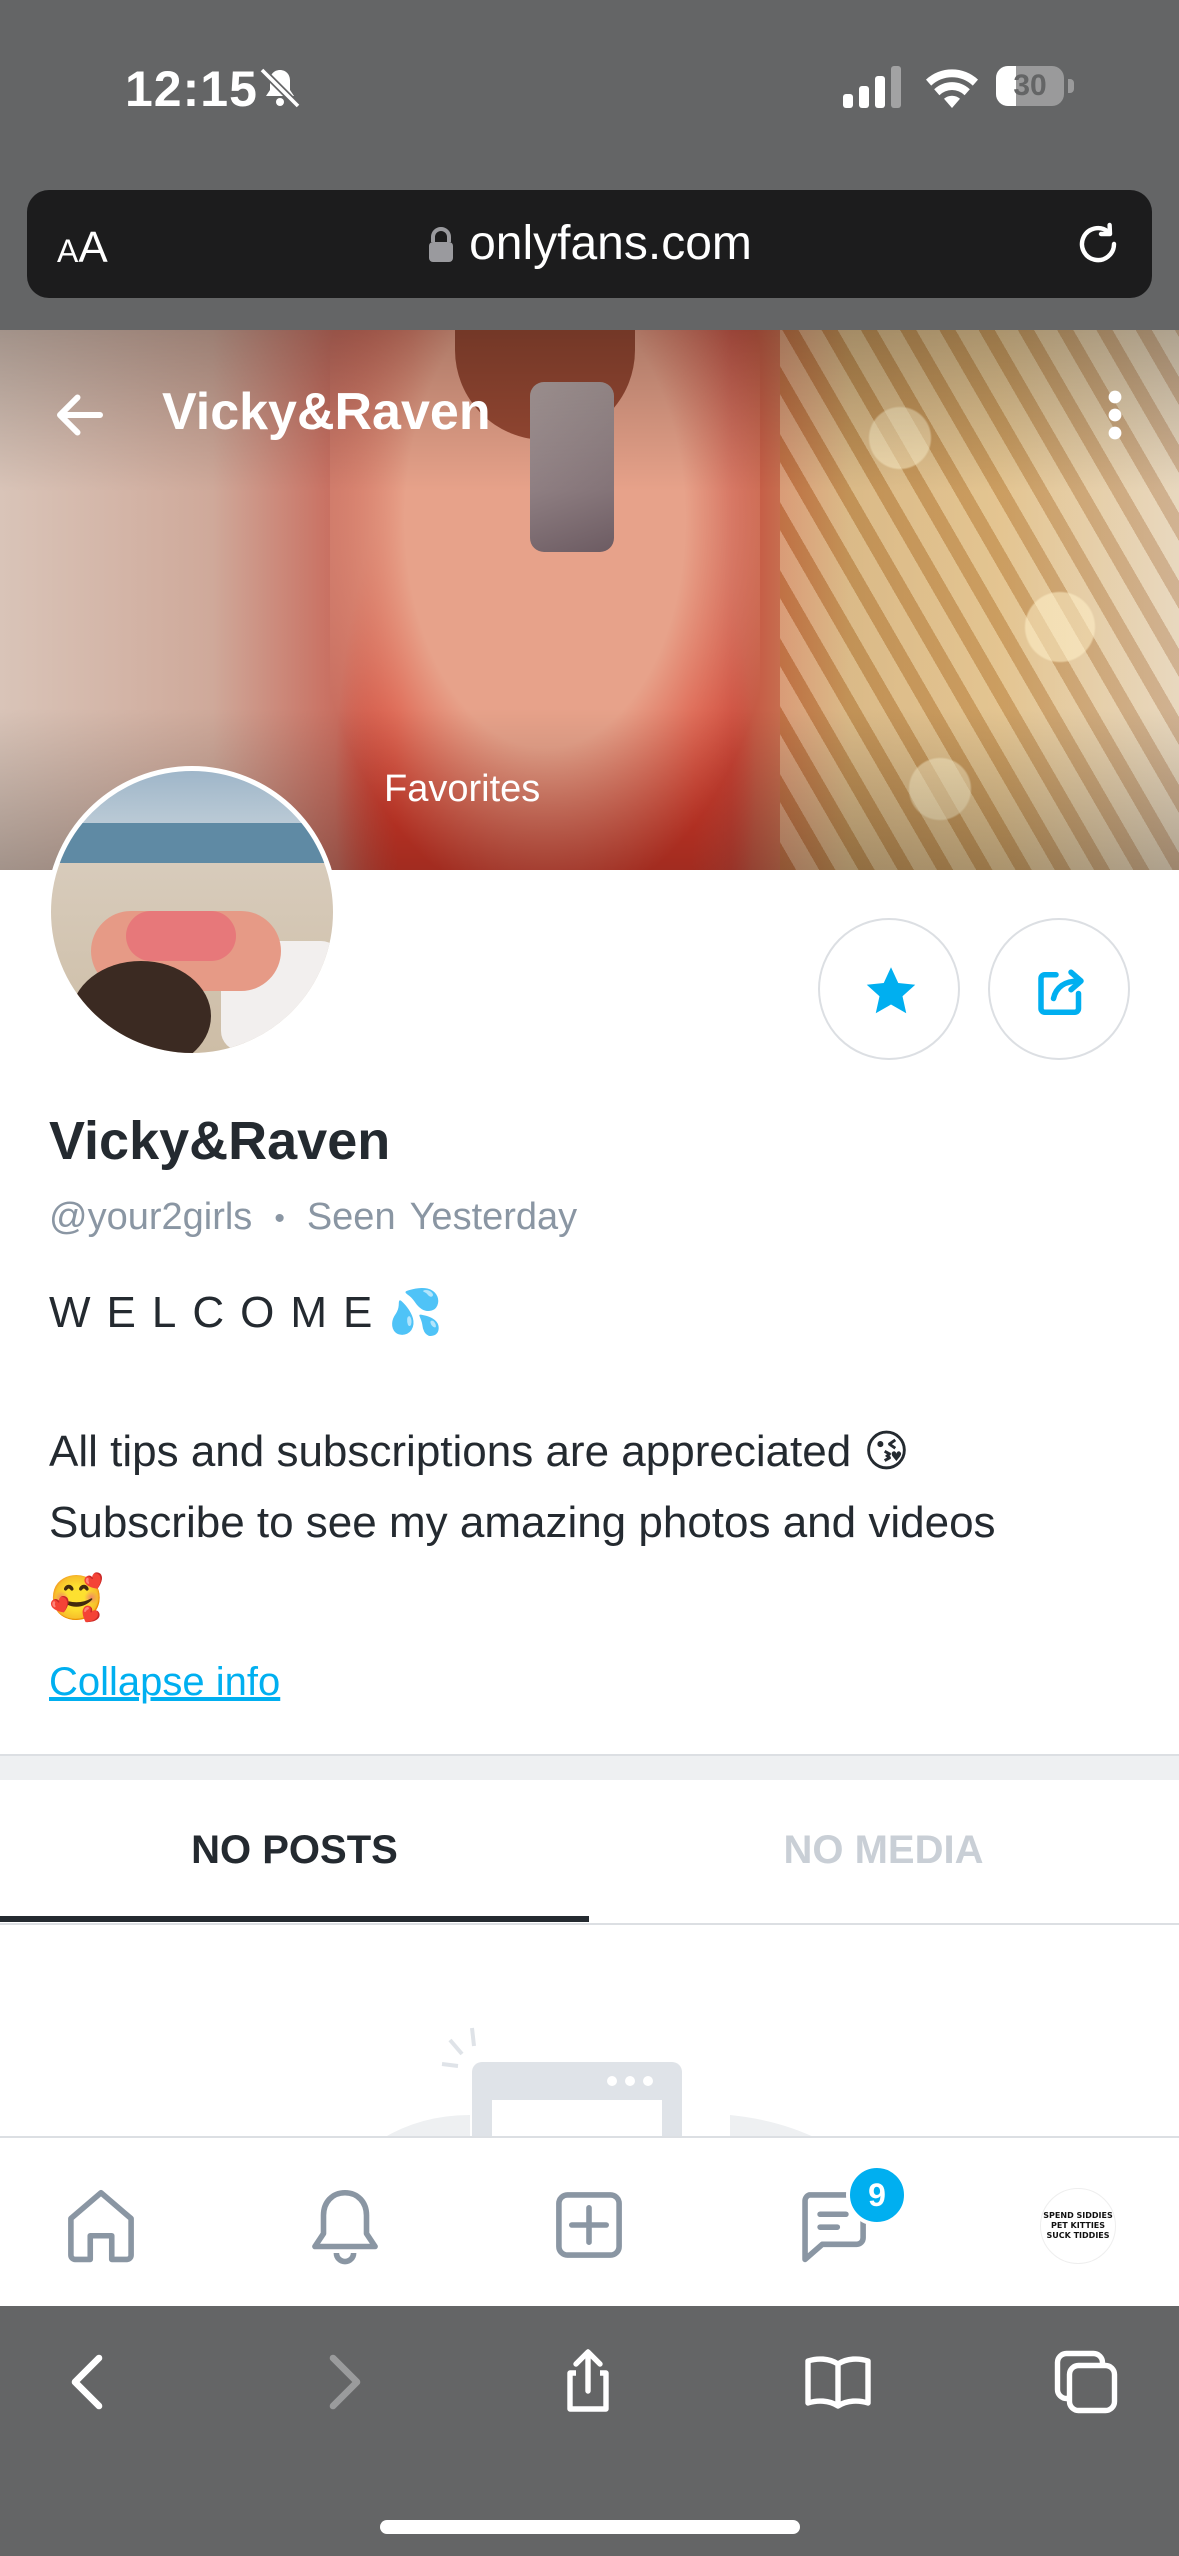 This screenshot has height=2556, width=1179. What do you see at coordinates (294, 1852) in the screenshot?
I see `tab-posts: NO POSTS` at bounding box center [294, 1852].